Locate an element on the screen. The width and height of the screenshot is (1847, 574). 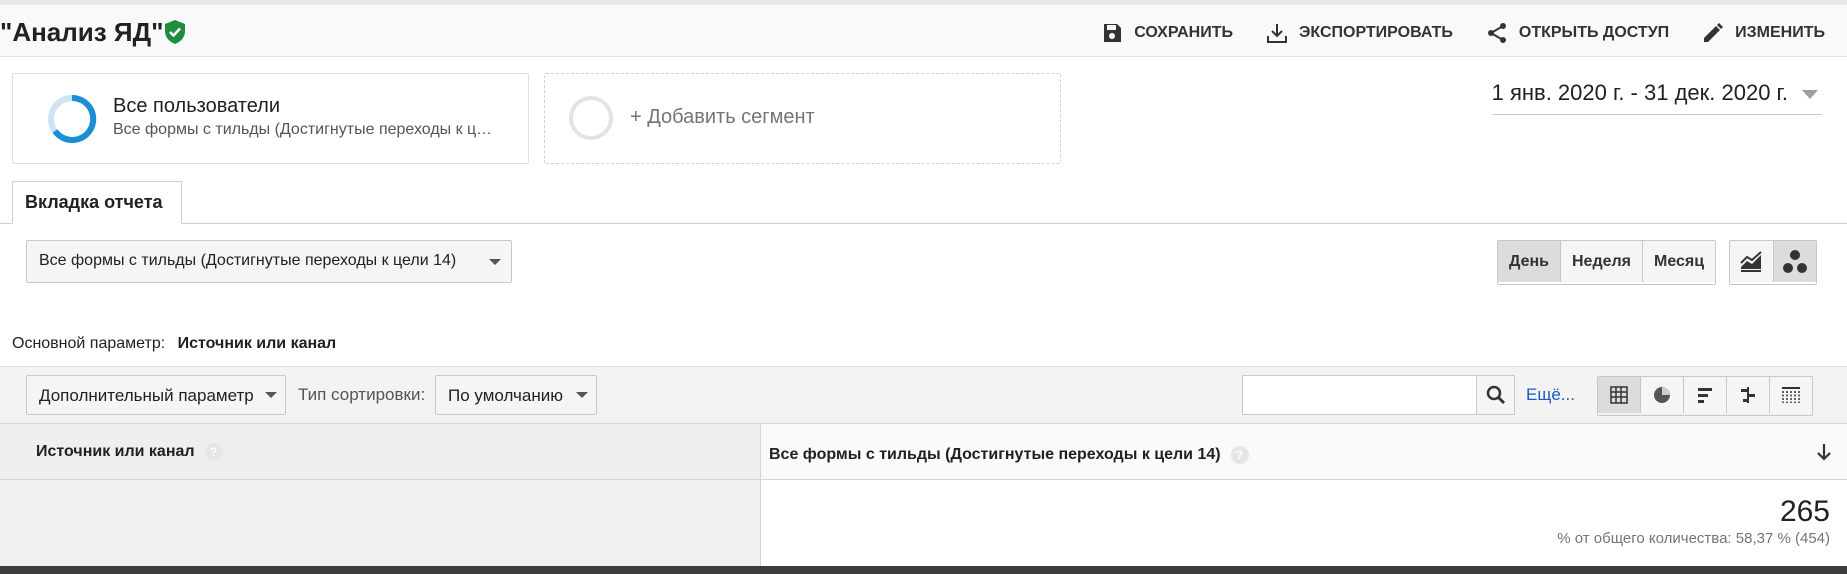
chart-type-toggle is located at coordinates (1773, 262).